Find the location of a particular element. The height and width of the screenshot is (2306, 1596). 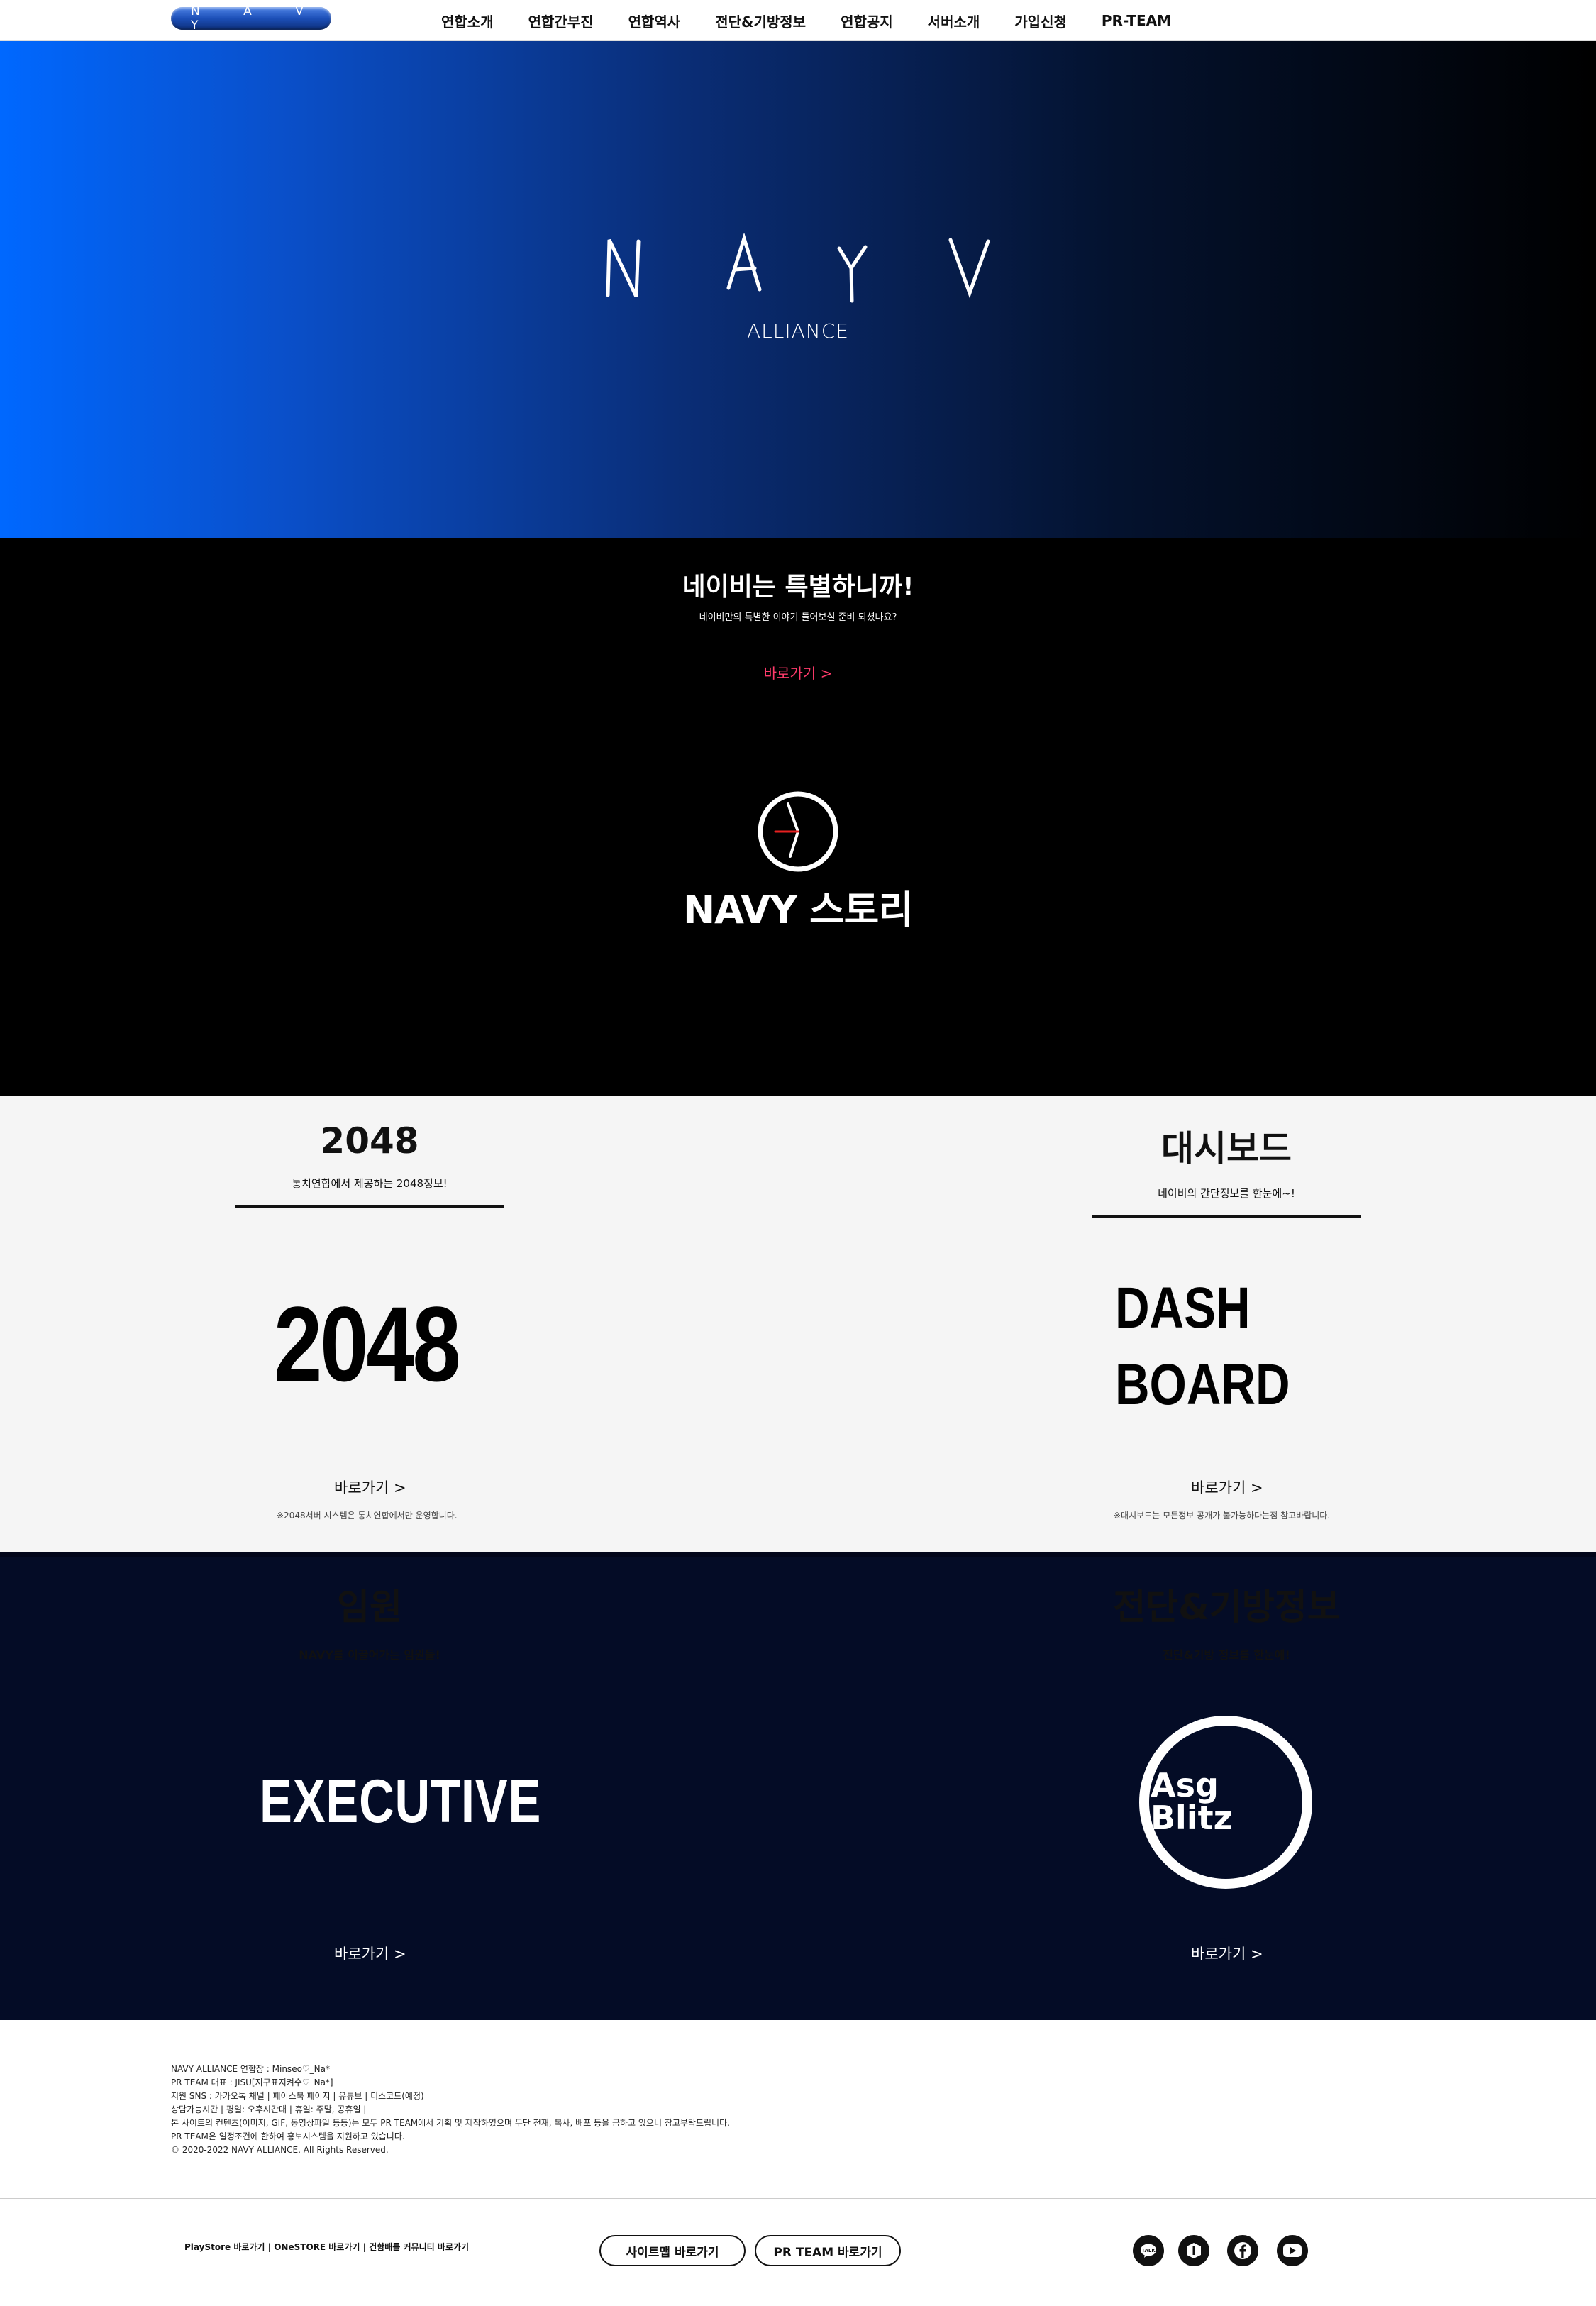

card-dashboard-note: ※대시보드는 모든정보 공개가 불가능하다는점 참고바랍니다. is located at coordinates (1222, 1516).